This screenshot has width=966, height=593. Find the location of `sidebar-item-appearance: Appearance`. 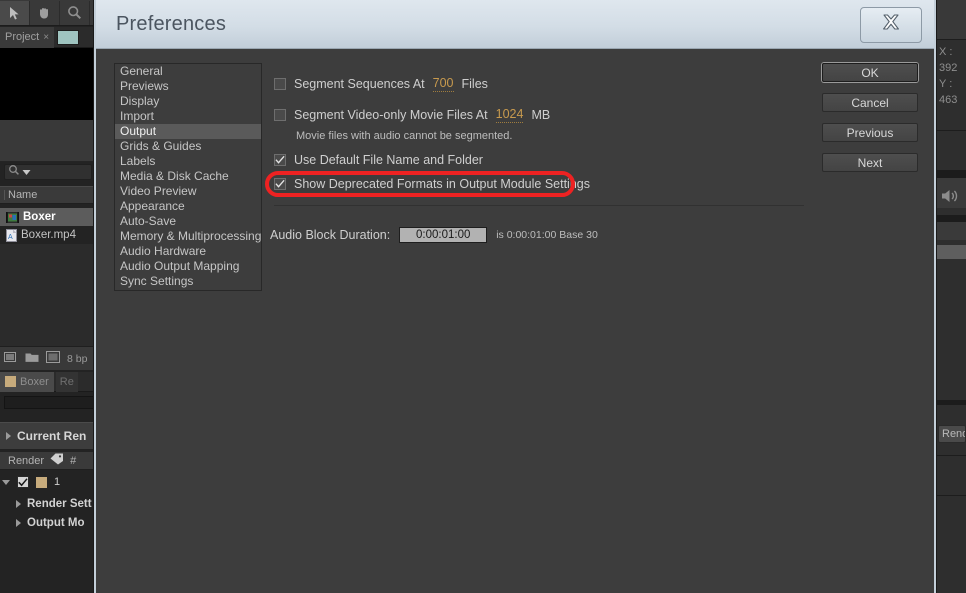

sidebar-item-appearance: Appearance is located at coordinates (188, 206).